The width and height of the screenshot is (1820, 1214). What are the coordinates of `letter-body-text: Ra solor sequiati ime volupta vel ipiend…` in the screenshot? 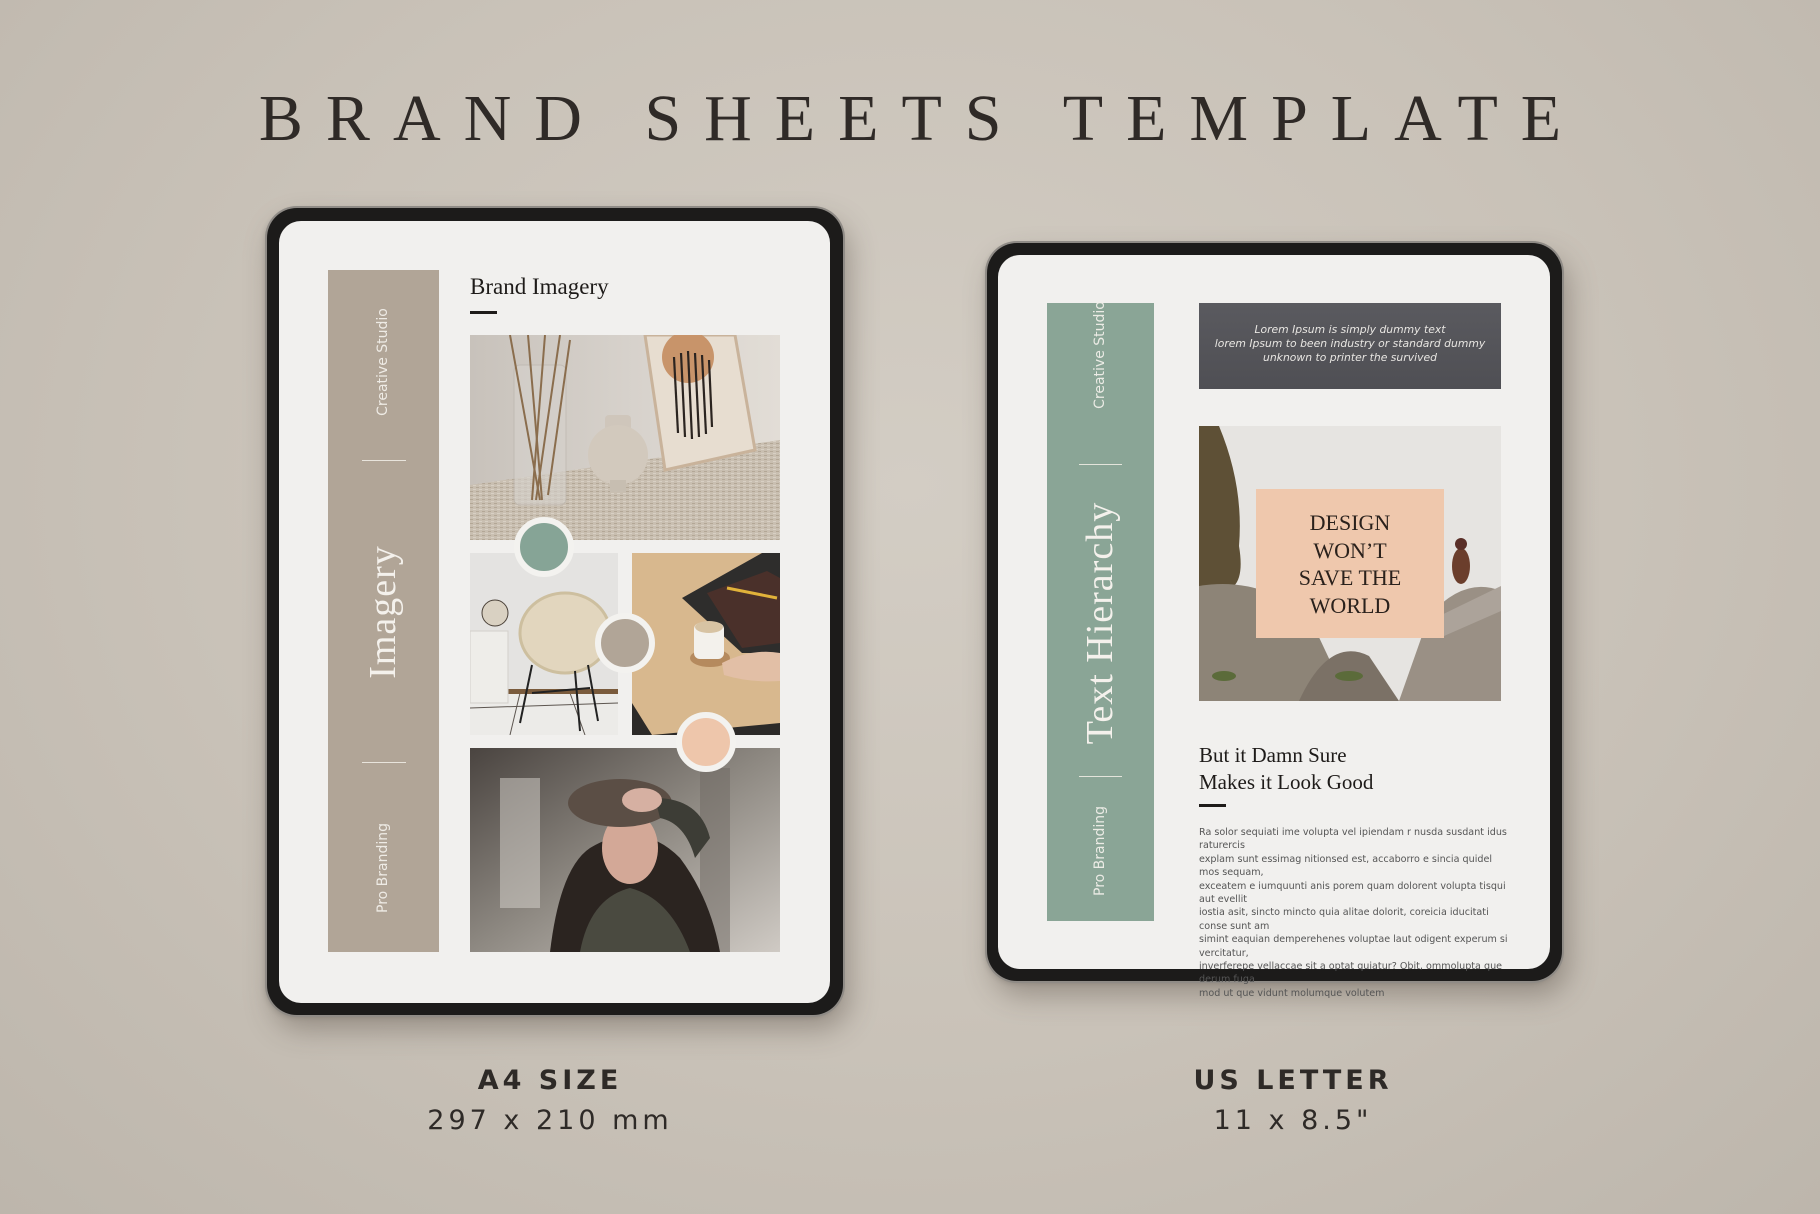 It's located at (1354, 913).